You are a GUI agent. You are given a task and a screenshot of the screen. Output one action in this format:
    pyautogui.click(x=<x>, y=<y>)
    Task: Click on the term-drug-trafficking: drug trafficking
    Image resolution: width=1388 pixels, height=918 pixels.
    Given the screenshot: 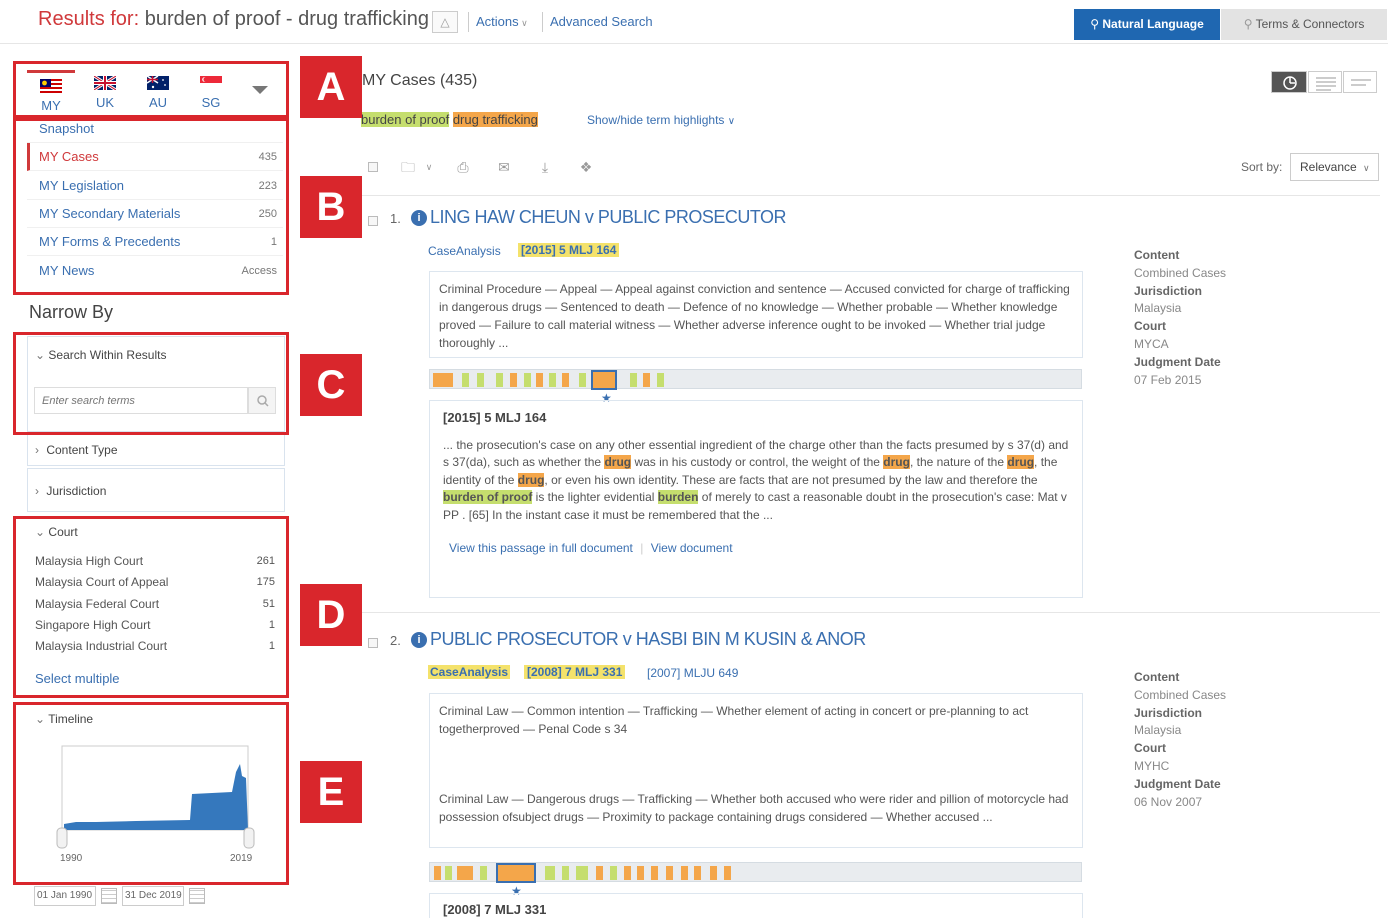 What is the action you would take?
    pyautogui.click(x=495, y=119)
    